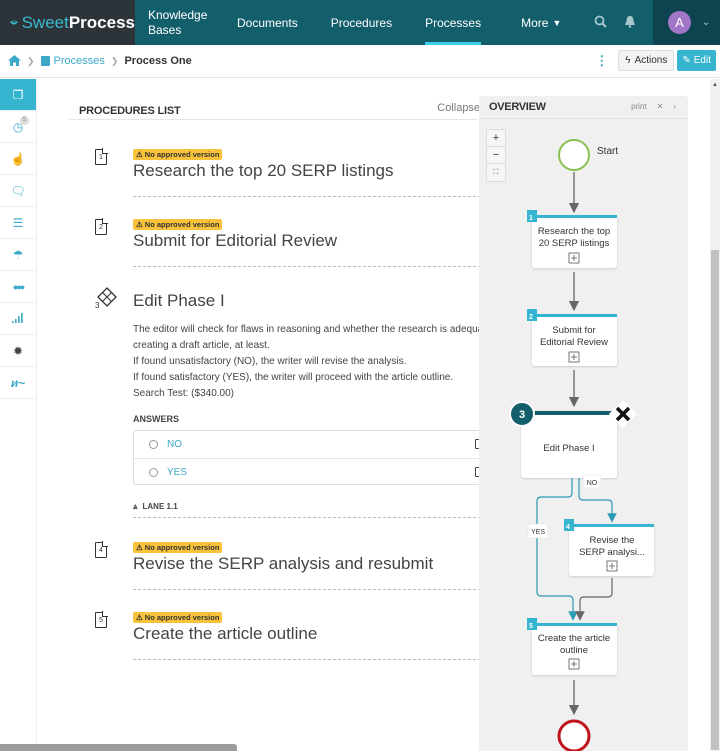  I want to click on nav-processes: Processes, so click(453, 22).